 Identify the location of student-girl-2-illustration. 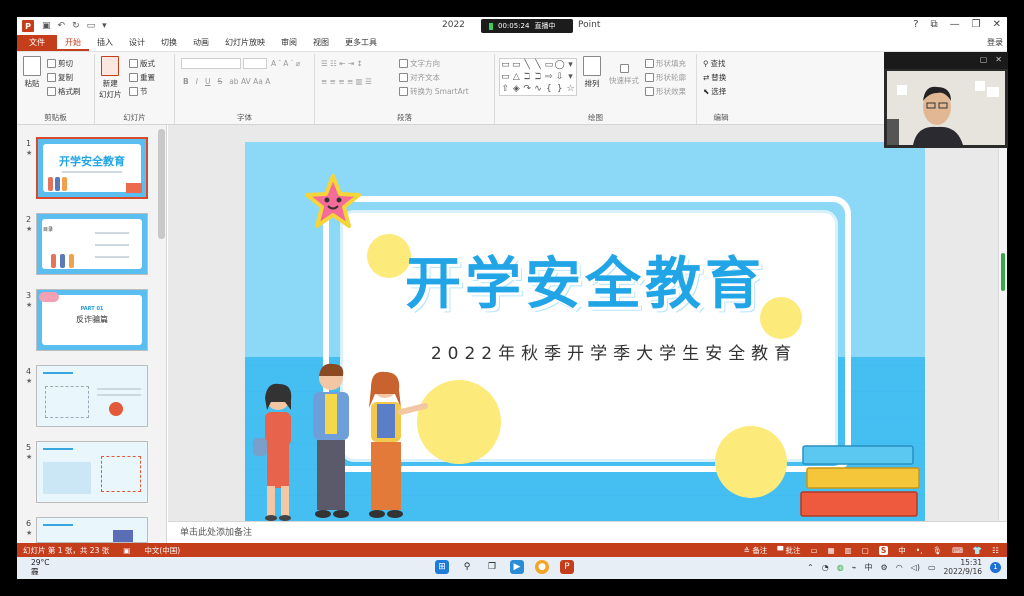
(398, 444).